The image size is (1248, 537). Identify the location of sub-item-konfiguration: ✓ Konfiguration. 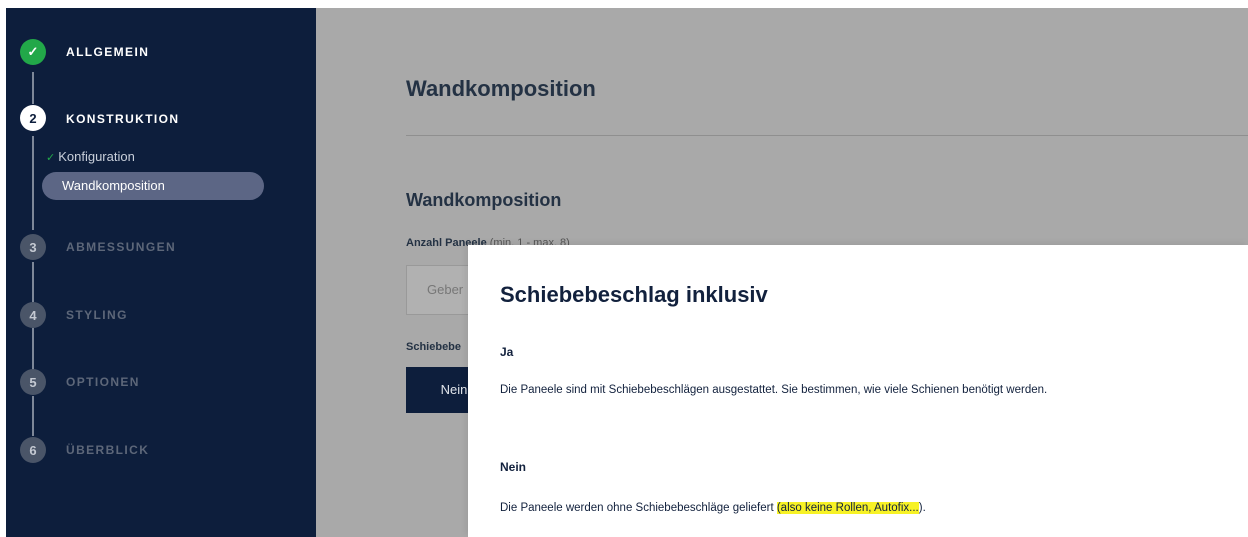
(90, 156).